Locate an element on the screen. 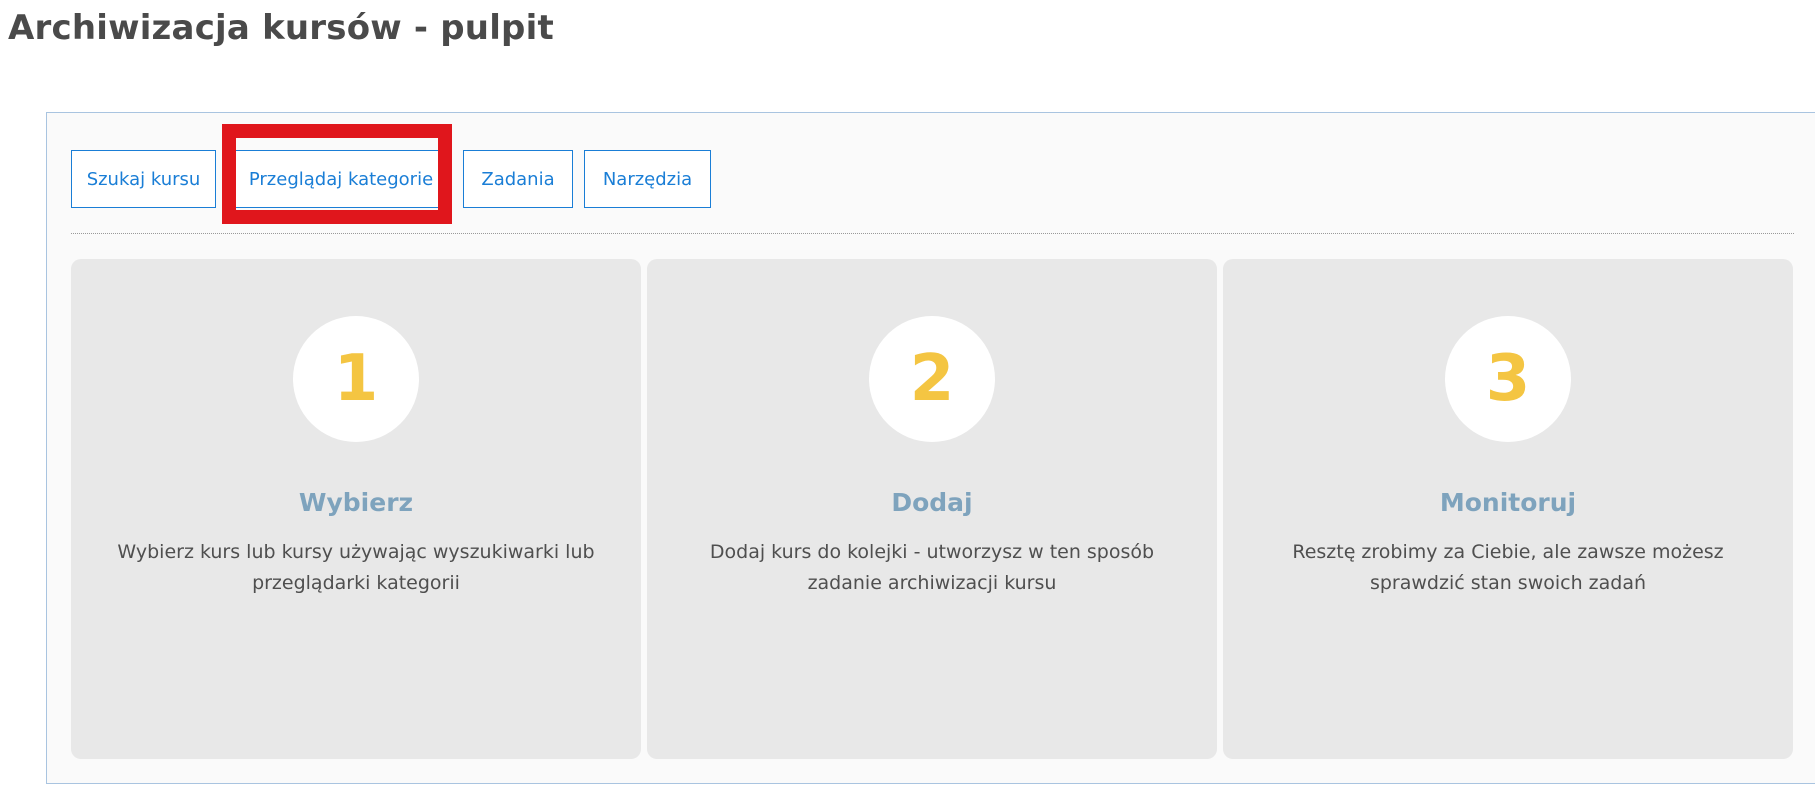 Image resolution: width=1815 pixels, height=801 pixels. divider is located at coordinates (932, 233).